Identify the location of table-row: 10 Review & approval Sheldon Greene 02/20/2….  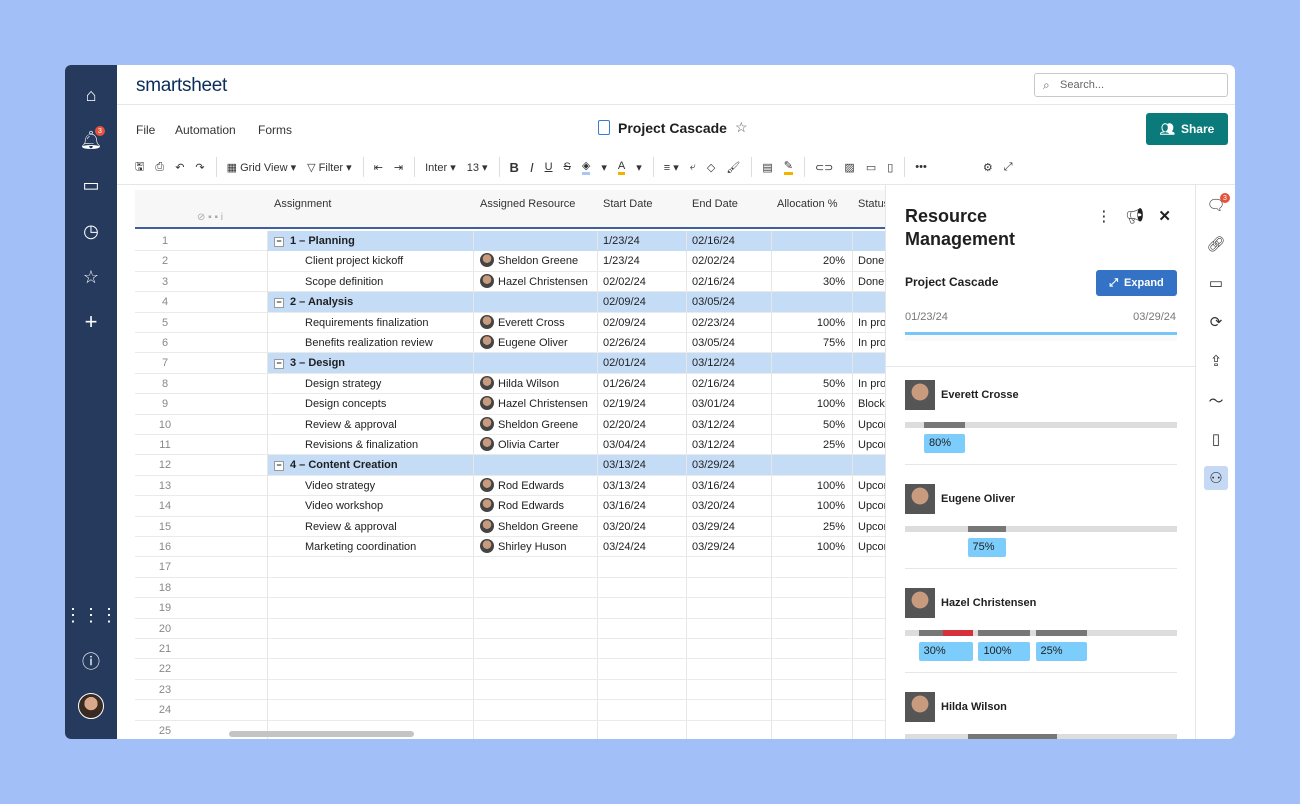
(510, 424).